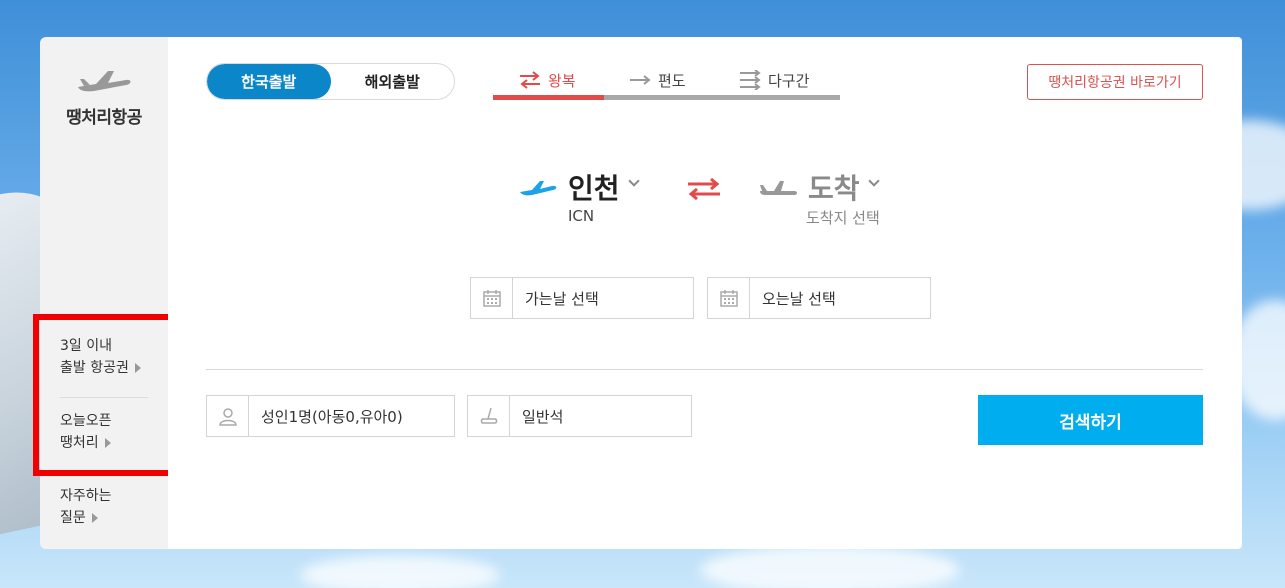  What do you see at coordinates (86, 496) in the screenshot?
I see `sidebar-item-label: 자주하는` at bounding box center [86, 496].